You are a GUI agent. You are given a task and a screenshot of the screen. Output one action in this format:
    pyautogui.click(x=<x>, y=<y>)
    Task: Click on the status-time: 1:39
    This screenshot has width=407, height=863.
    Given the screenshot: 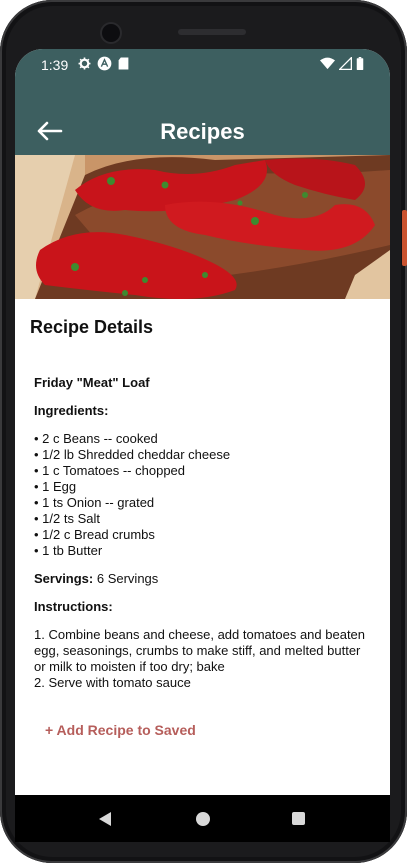 What is the action you would take?
    pyautogui.click(x=55, y=65)
    